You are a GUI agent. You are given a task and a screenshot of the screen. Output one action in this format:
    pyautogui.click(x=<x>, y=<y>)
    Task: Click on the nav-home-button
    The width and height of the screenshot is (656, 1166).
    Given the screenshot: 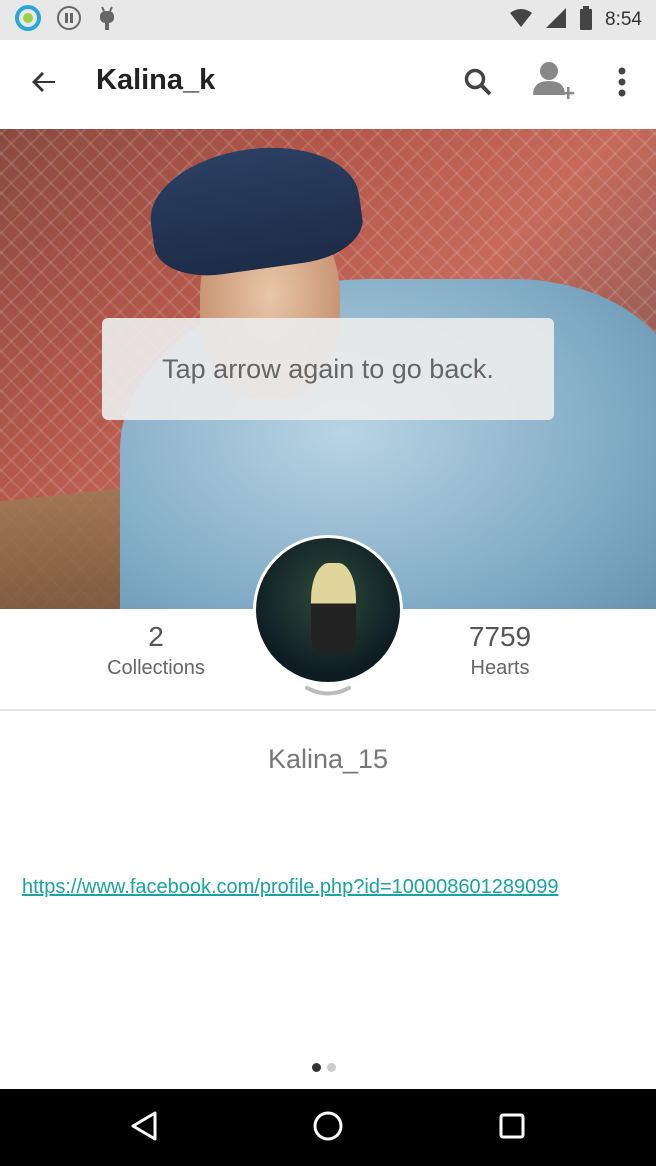 What is the action you would take?
    pyautogui.click(x=328, y=1128)
    